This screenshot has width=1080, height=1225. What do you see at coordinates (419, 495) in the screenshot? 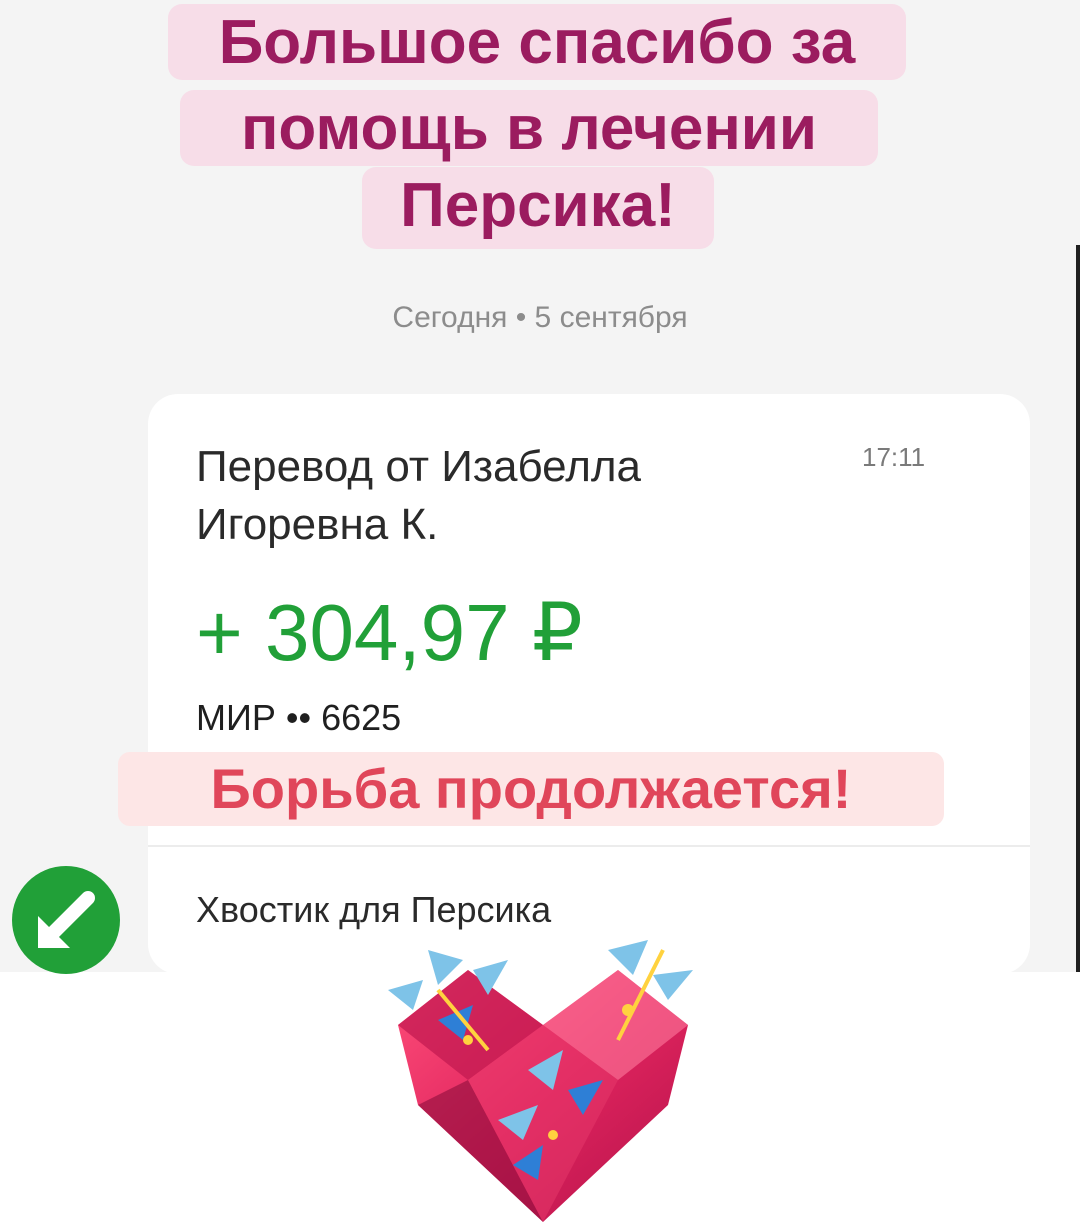
I see `transfer-title: Перевод от Изабелла Игоревна К.` at bounding box center [419, 495].